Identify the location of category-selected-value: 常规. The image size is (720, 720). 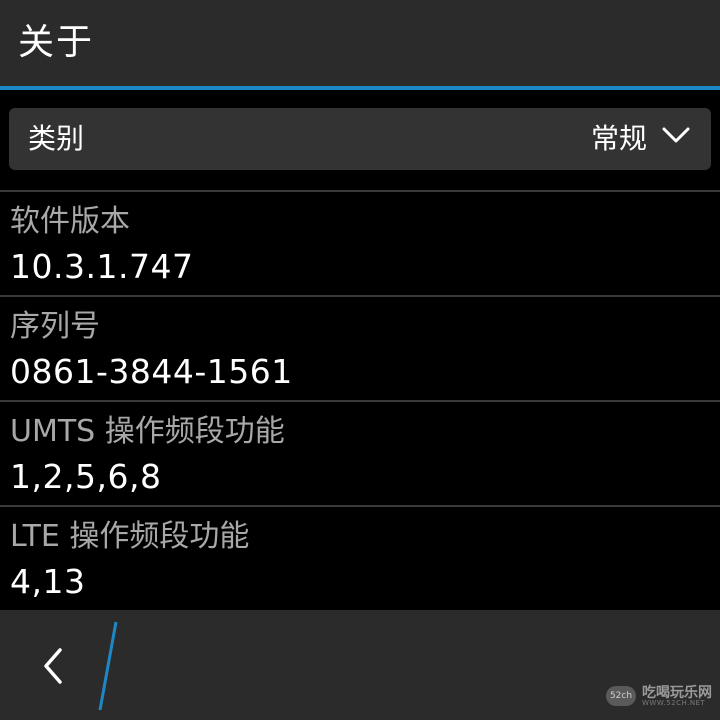
(618, 138).